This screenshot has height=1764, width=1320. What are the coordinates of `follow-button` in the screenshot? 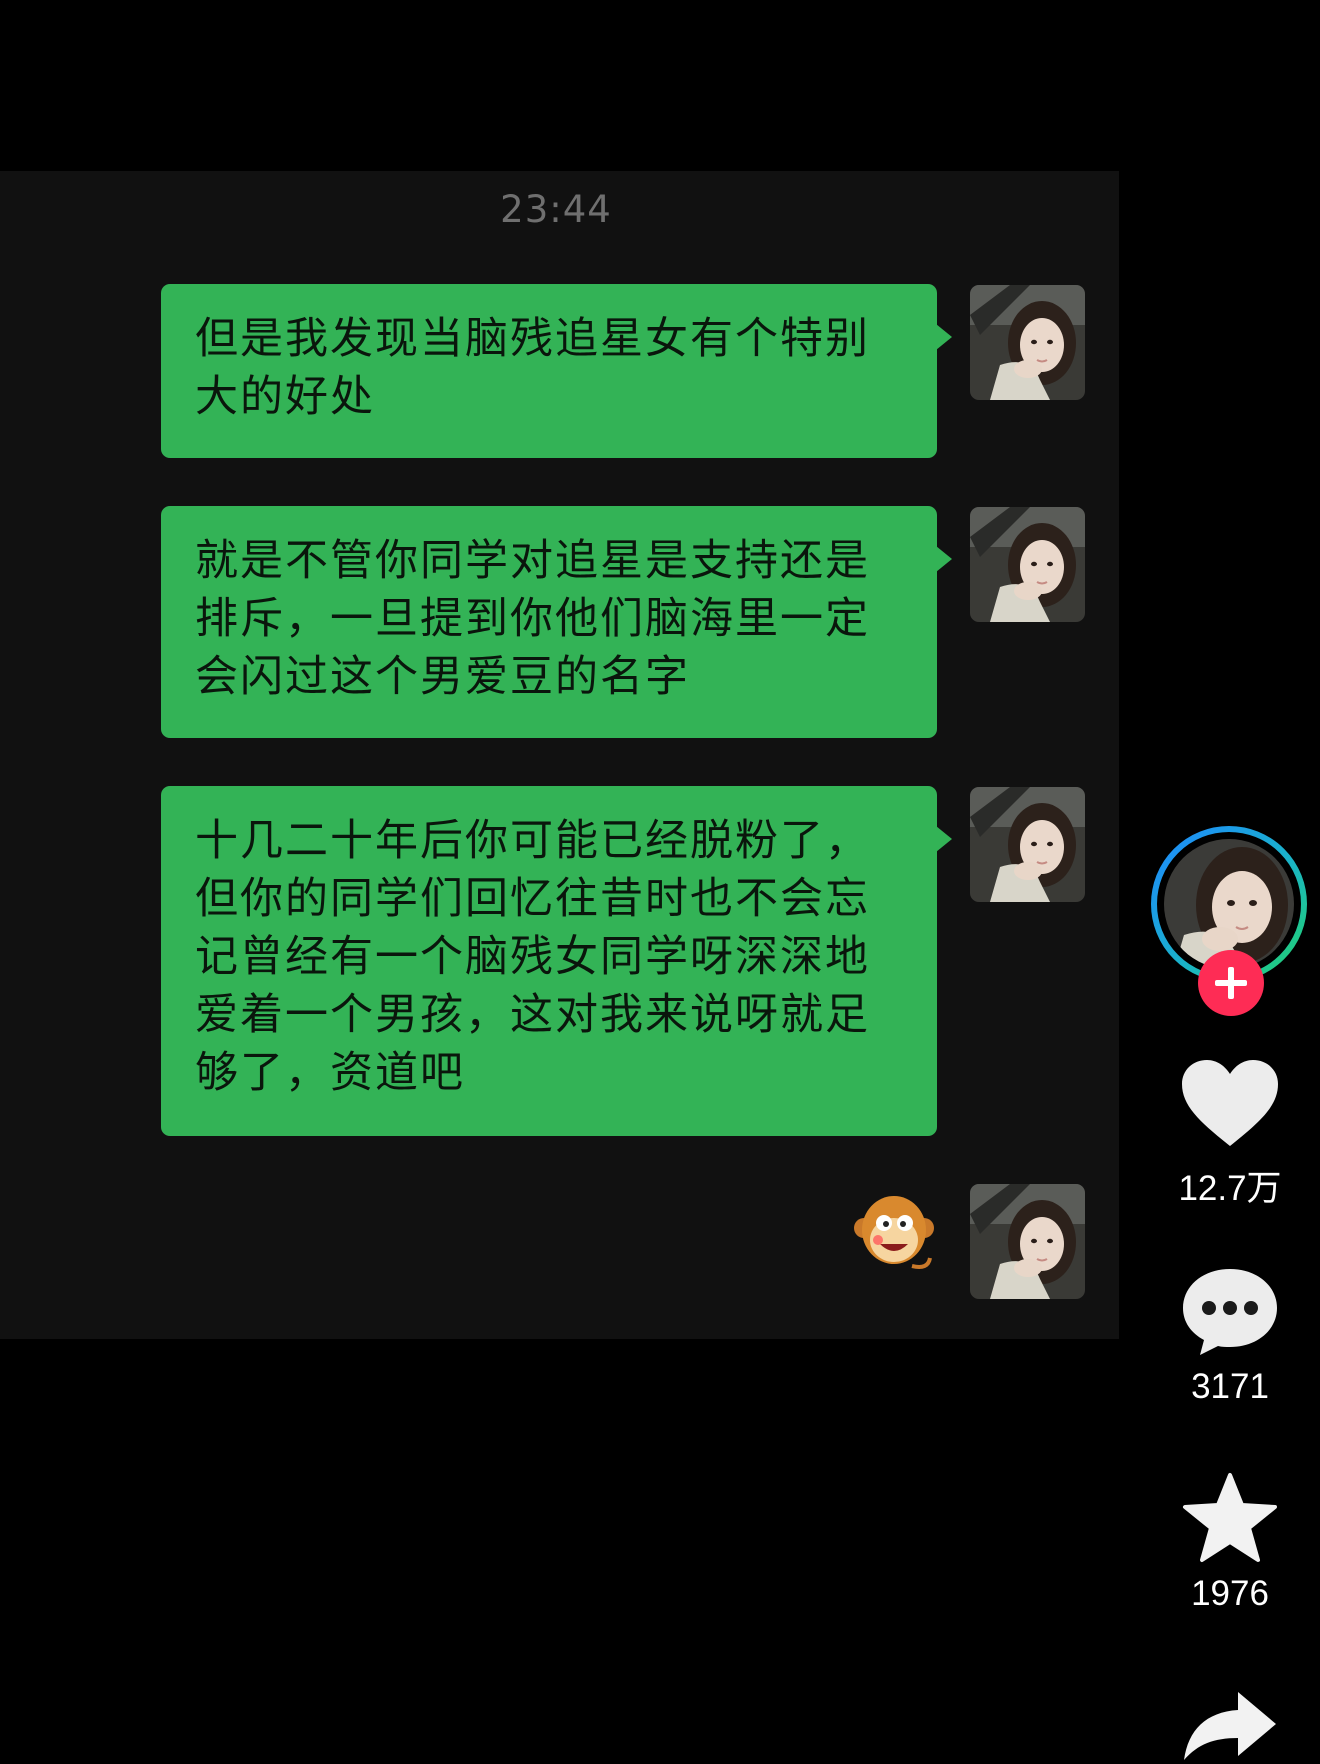 It's located at (1231, 983).